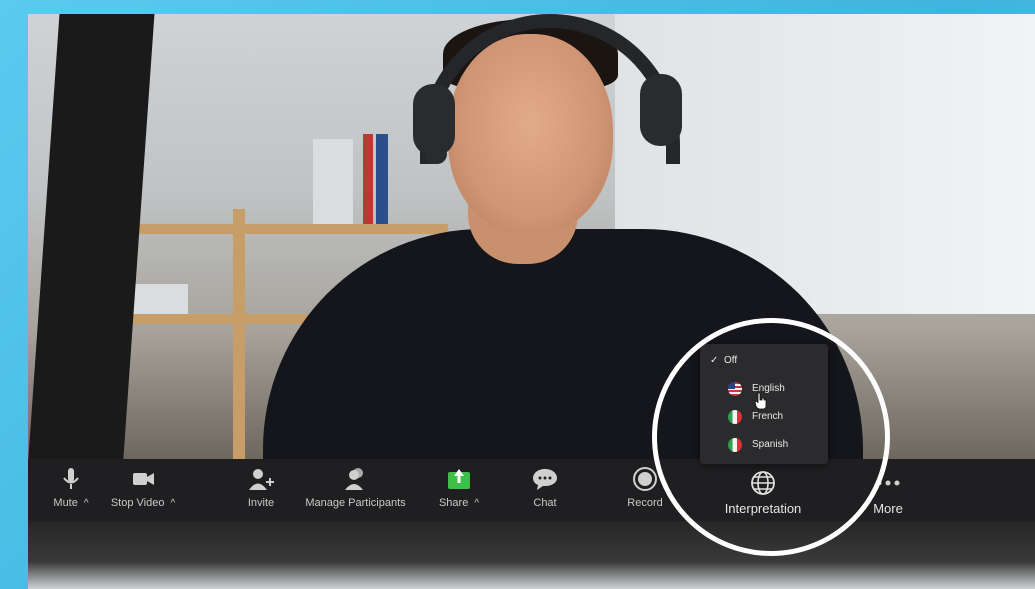 This screenshot has width=1035, height=589. Describe the element at coordinates (459, 479) in the screenshot. I see `share-screen-icon` at that location.